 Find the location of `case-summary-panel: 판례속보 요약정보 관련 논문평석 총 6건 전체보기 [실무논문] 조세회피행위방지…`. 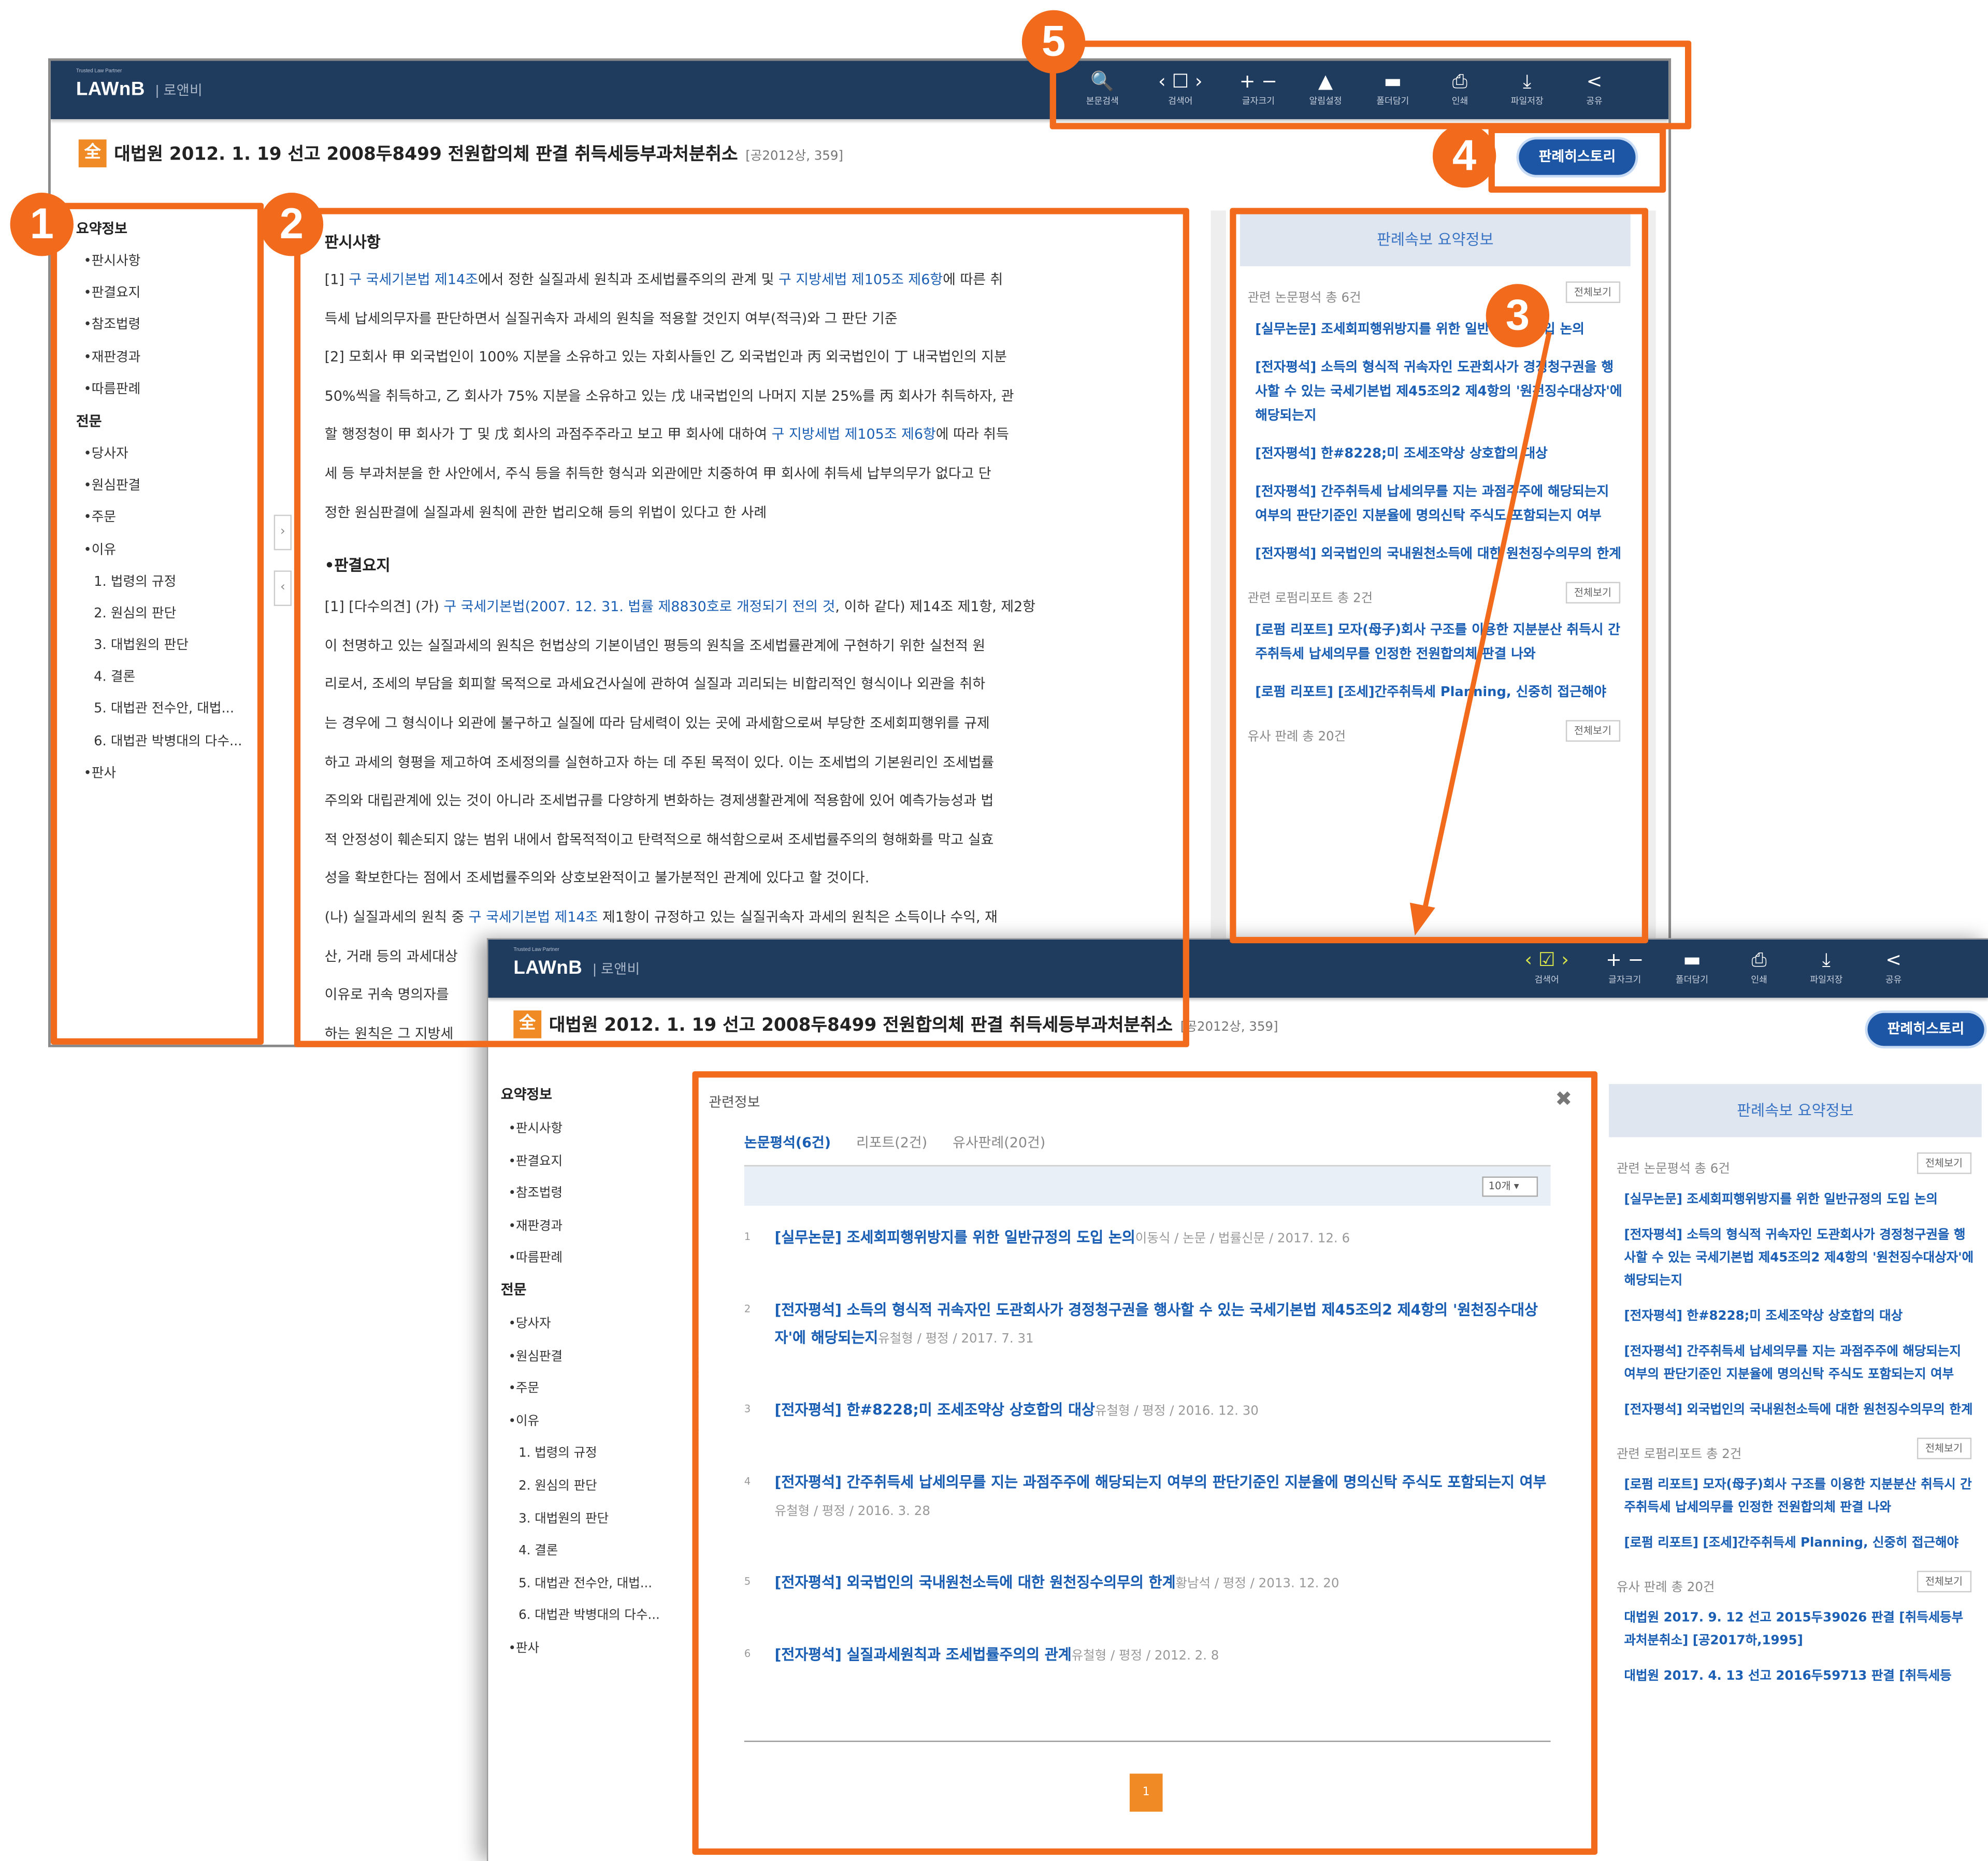

case-summary-panel: 판례속보 요약정보 관련 논문평석 총 6건 전체보기 [실무논문] 조세회피행위방지… is located at coordinates (1795, 1472).